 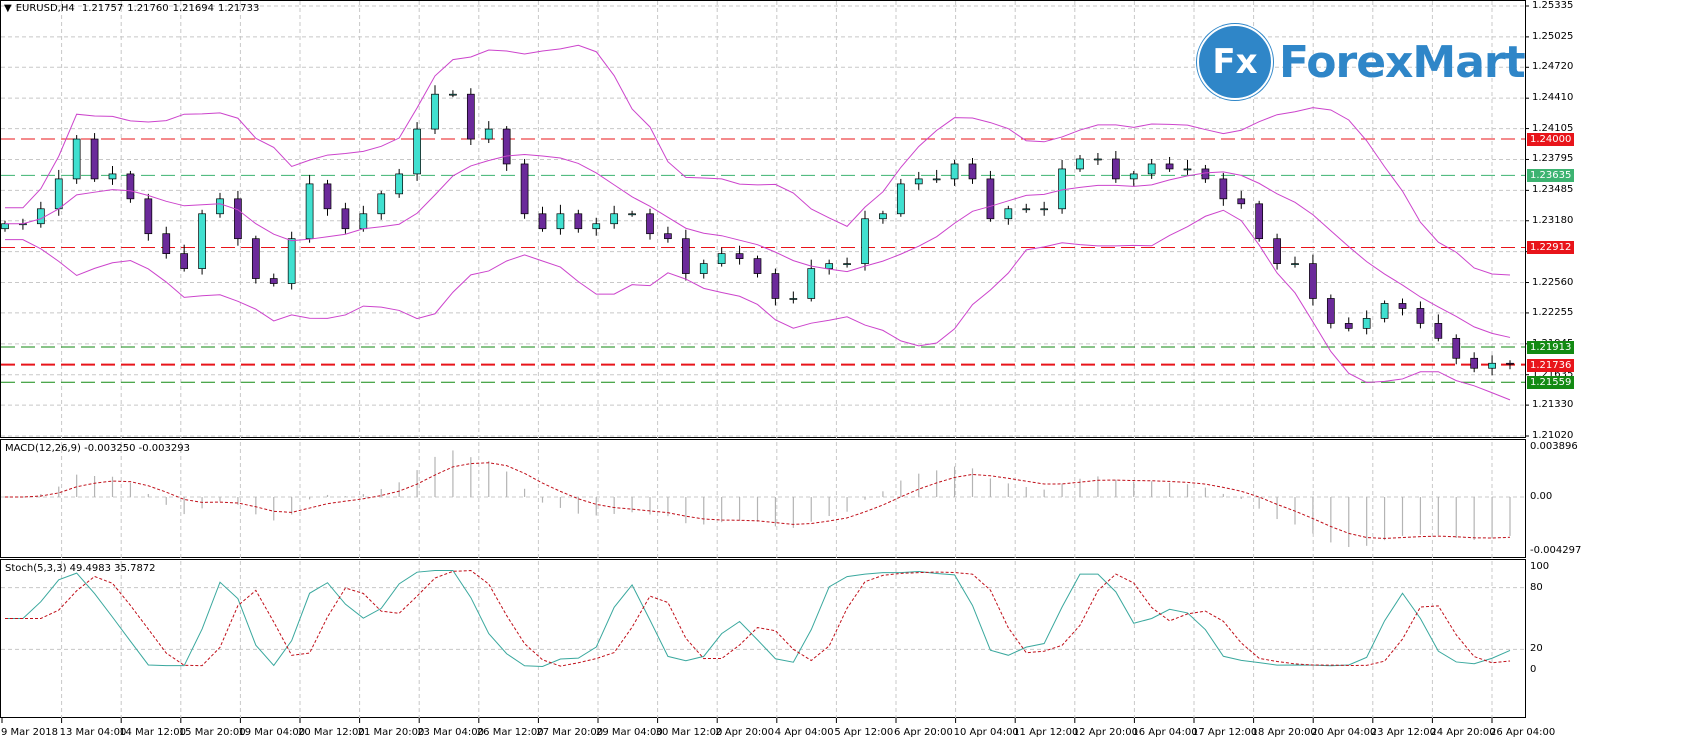 I want to click on time-axis-label: 4 Apr 04:00, so click(x=804, y=732).